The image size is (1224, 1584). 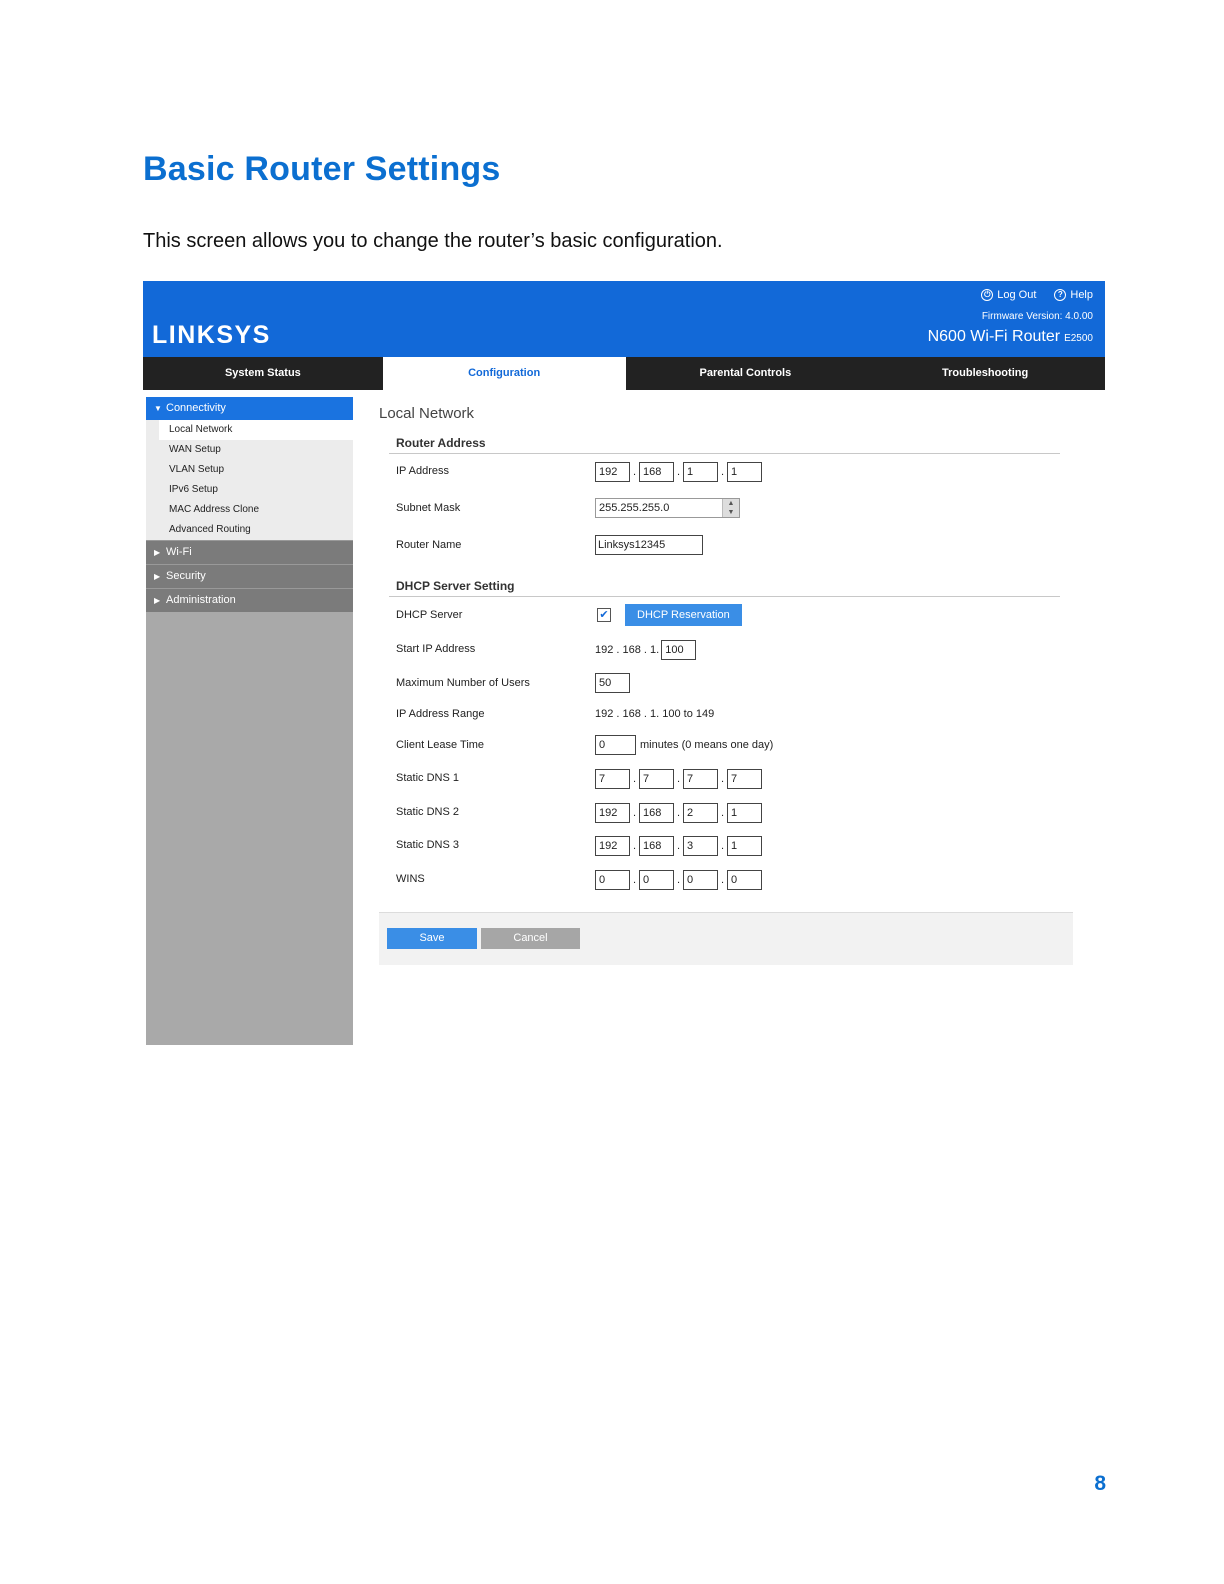 What do you see at coordinates (179, 552) in the screenshot?
I see `sidebar-group-label: Wi-Fi` at bounding box center [179, 552].